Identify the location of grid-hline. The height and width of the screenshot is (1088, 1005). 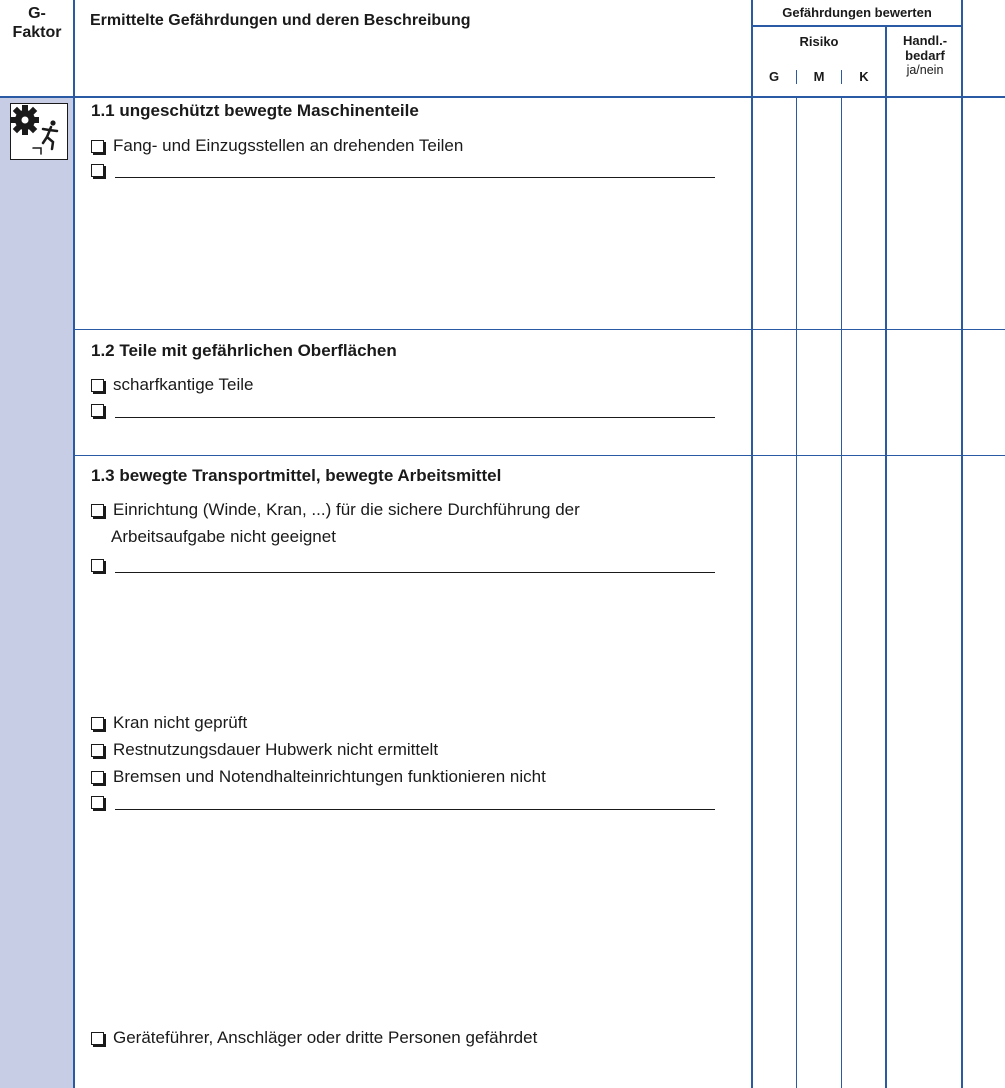
(857, 26).